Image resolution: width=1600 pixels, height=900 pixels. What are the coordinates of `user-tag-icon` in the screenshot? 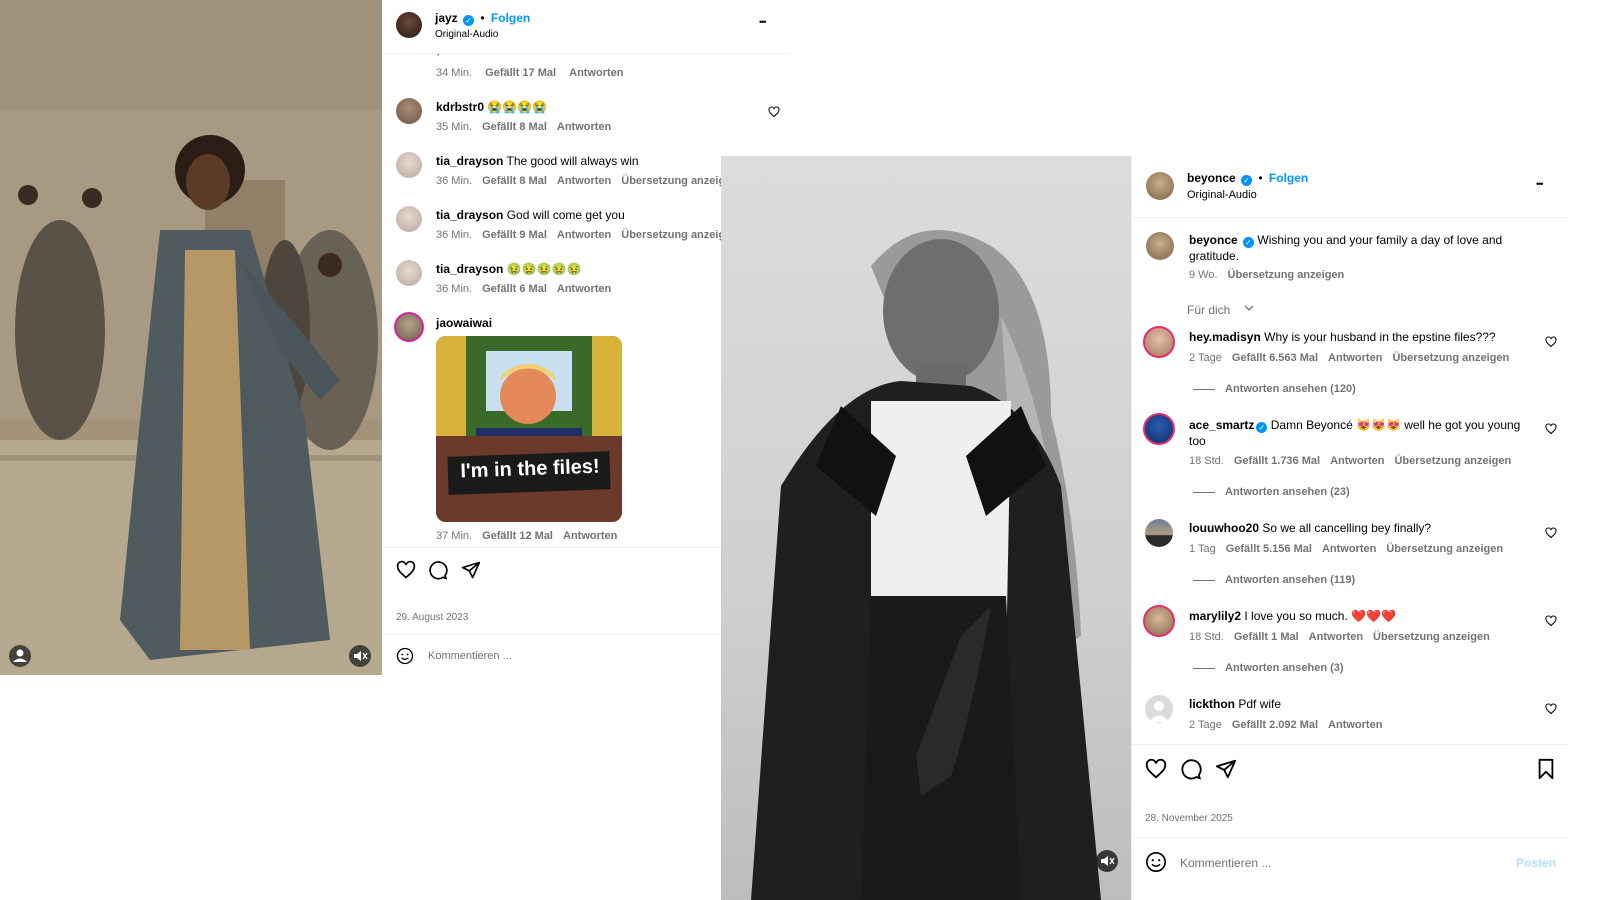 It's located at (20, 656).